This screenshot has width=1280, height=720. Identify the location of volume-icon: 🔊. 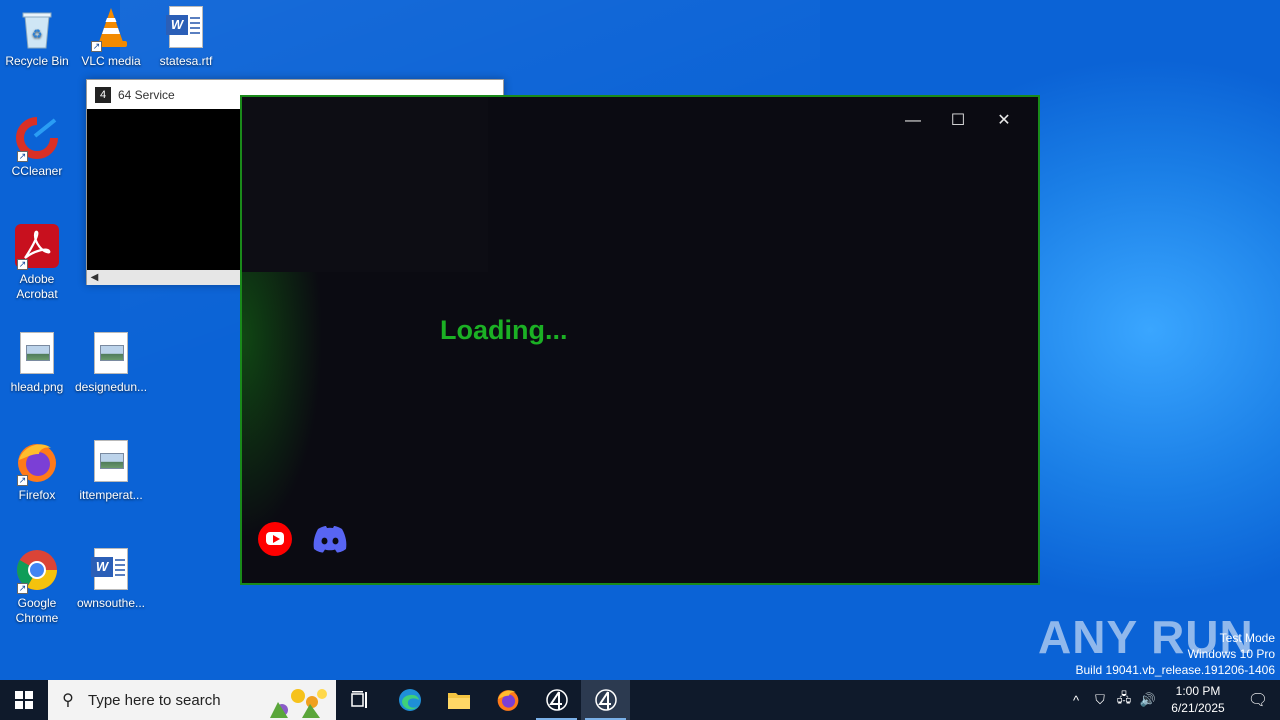
(1148, 700).